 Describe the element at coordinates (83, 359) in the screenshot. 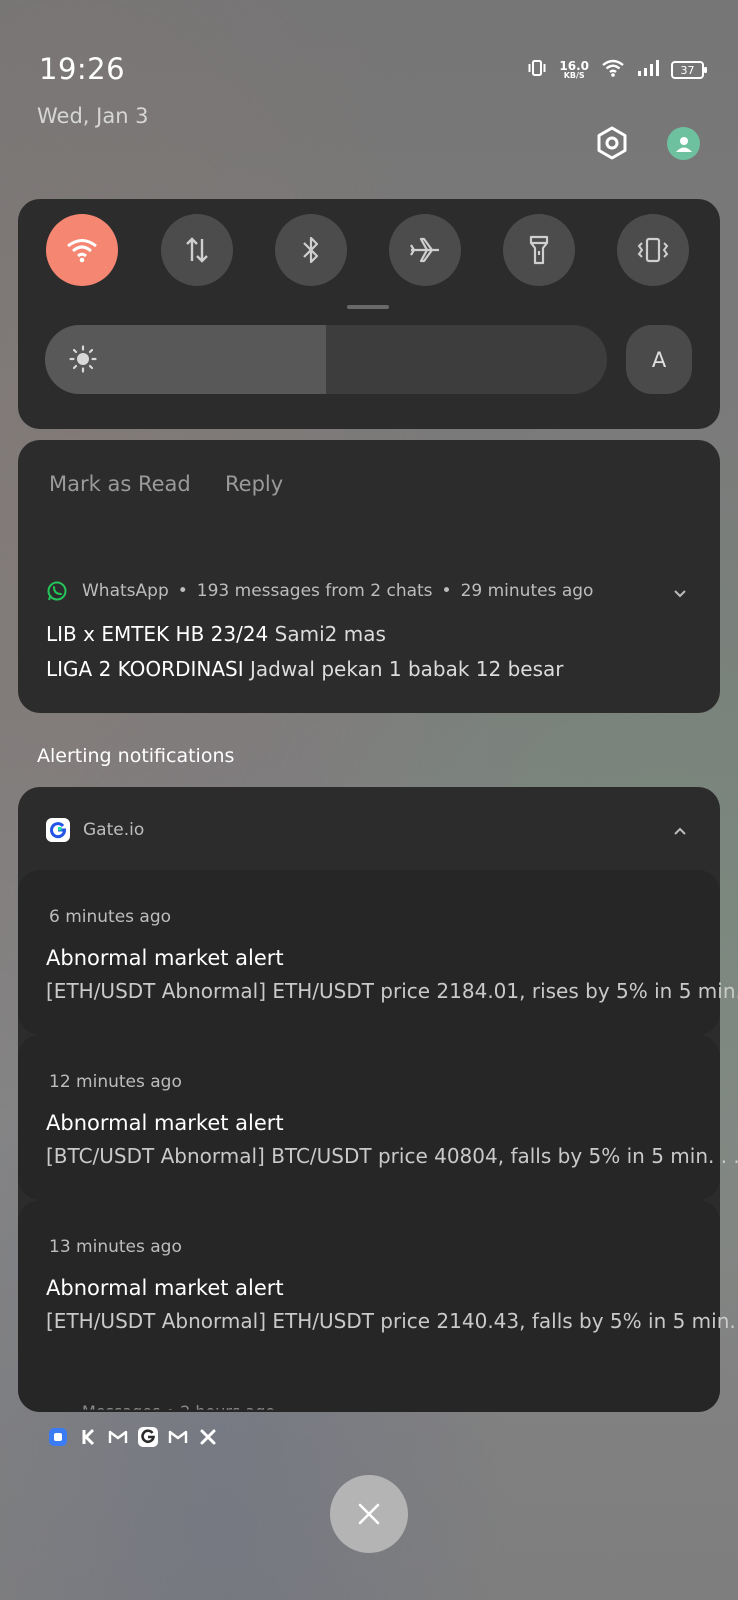

I see `sun-icon` at that location.